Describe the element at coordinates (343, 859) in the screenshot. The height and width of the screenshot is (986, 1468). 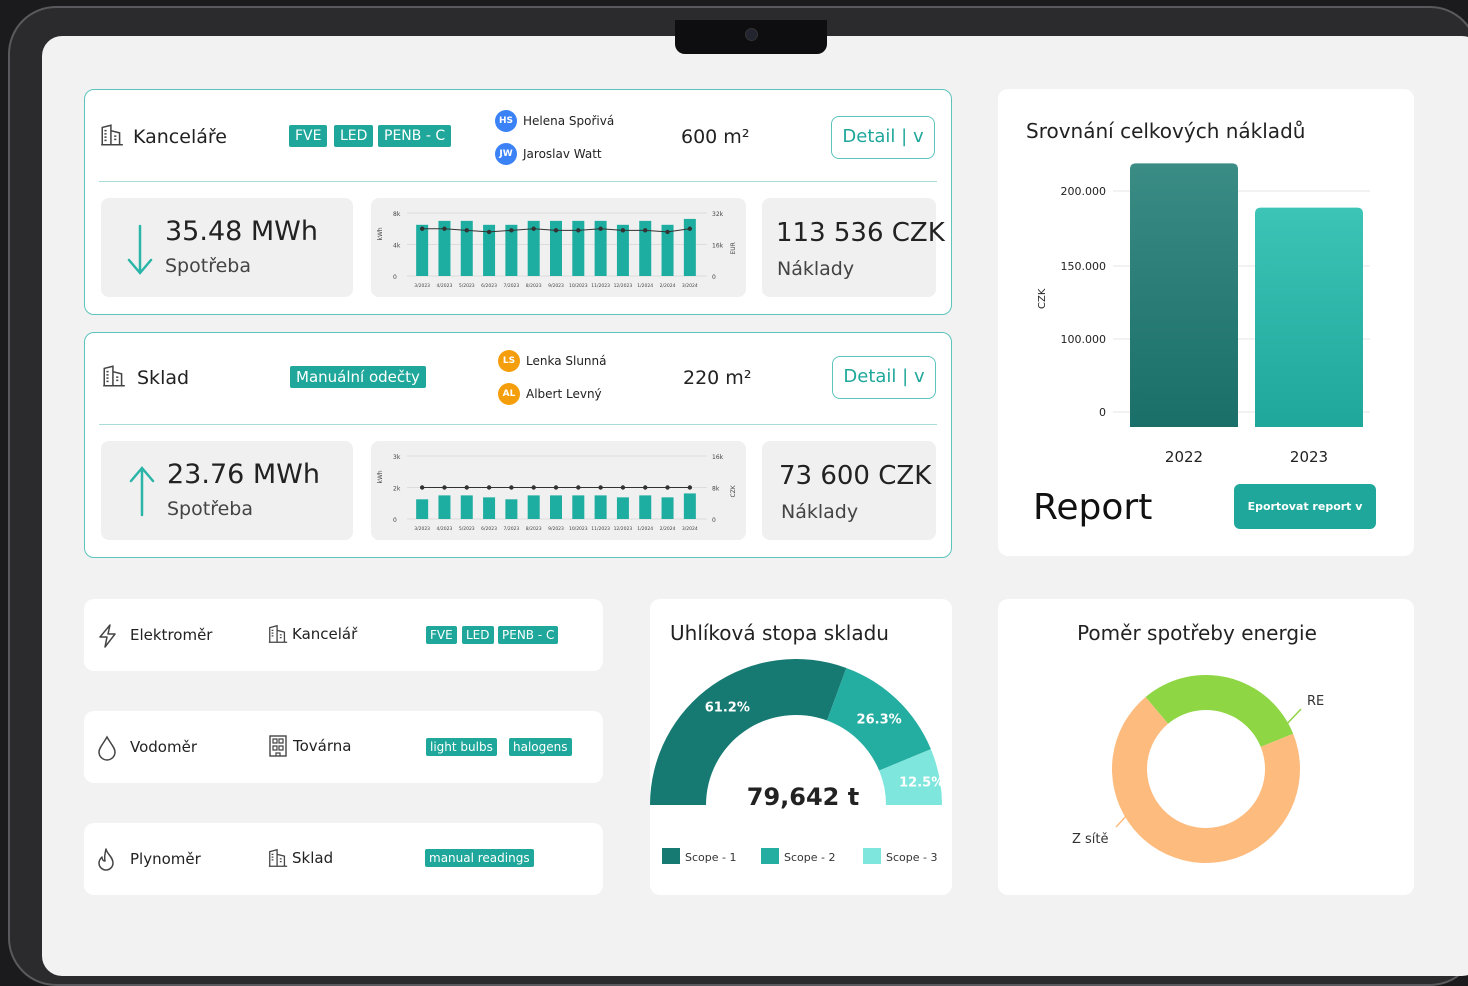
I see `meter-row: Plynoměr Sklad manual readings` at that location.